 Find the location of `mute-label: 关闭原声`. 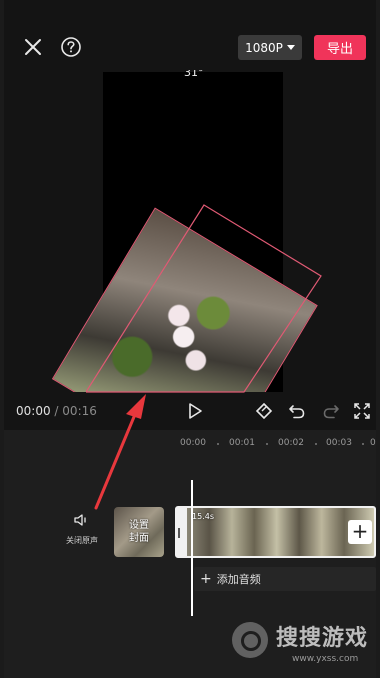

mute-label: 关闭原声 is located at coordinates (82, 540).